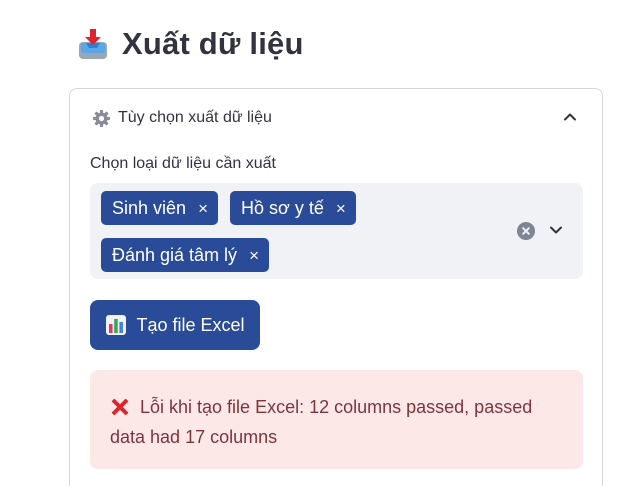 This screenshot has width=631, height=486. I want to click on chevron-down-icon, so click(556, 230).